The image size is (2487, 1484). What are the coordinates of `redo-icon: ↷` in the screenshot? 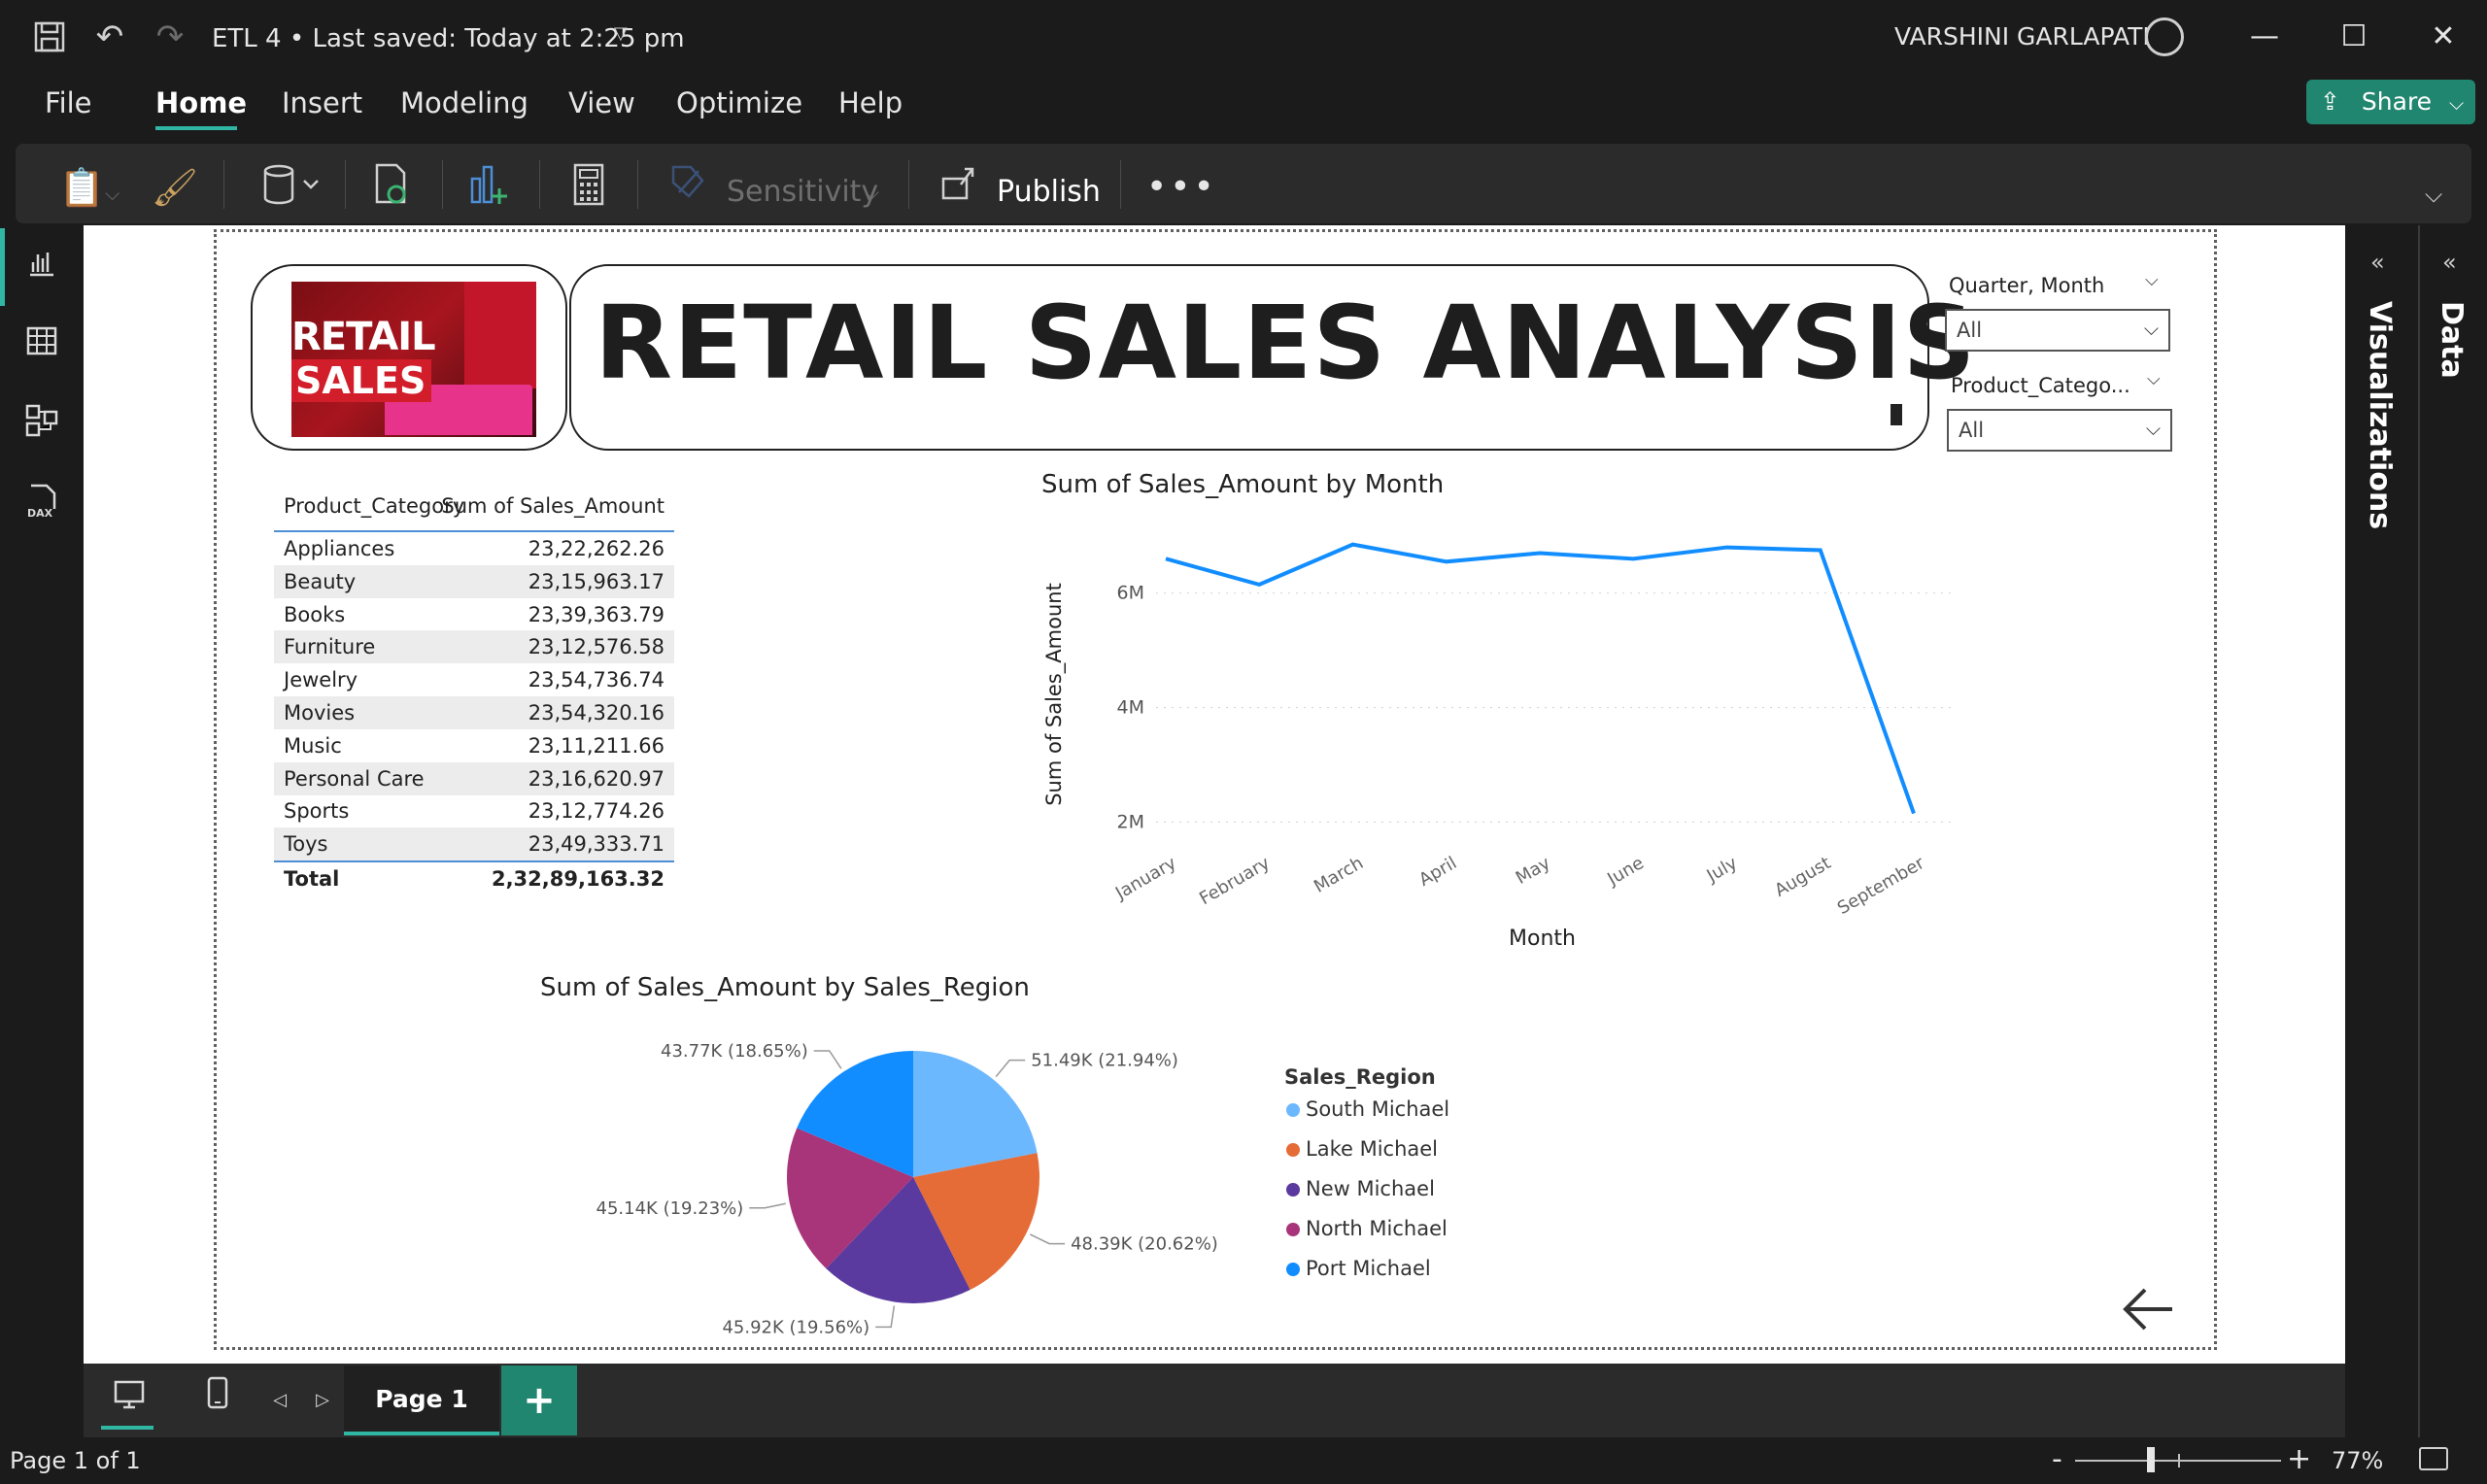 It's located at (170, 37).